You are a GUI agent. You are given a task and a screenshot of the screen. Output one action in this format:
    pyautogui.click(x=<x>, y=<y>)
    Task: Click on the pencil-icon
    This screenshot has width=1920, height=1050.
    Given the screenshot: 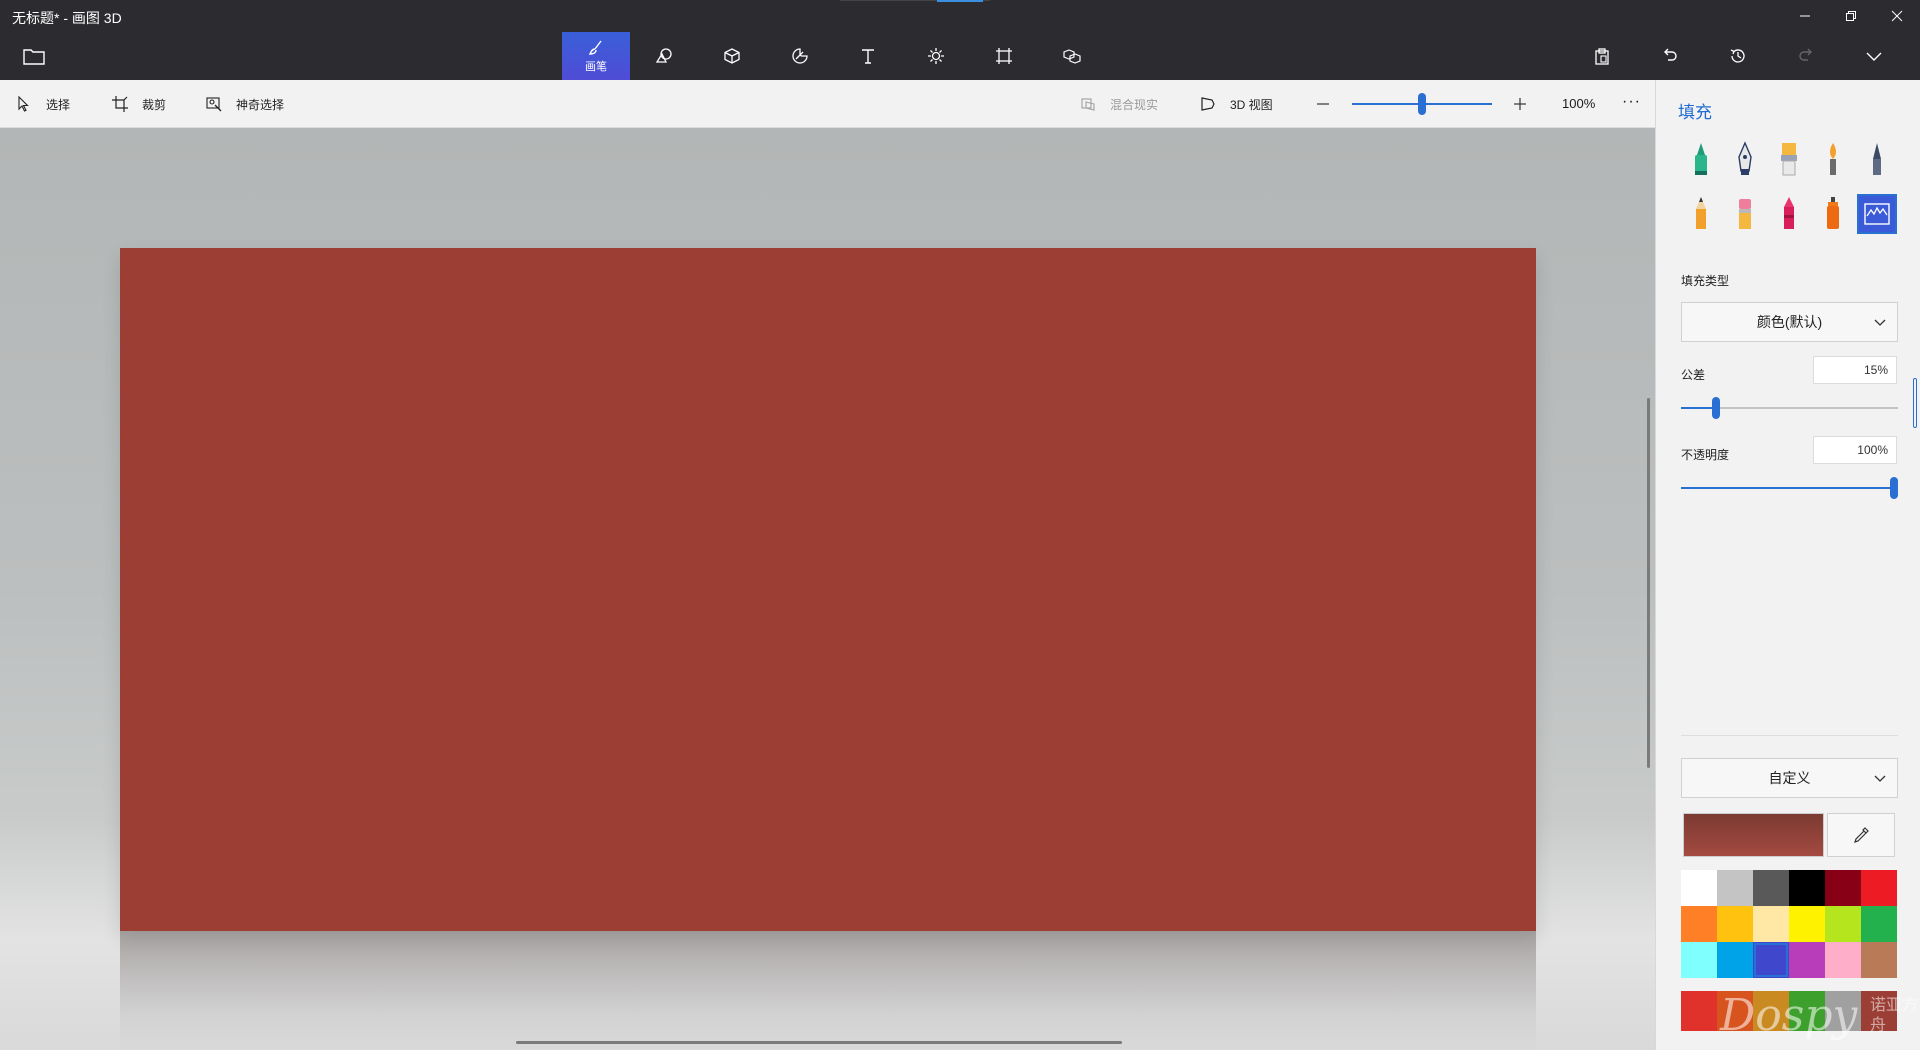 What is the action you would take?
    pyautogui.click(x=1701, y=213)
    